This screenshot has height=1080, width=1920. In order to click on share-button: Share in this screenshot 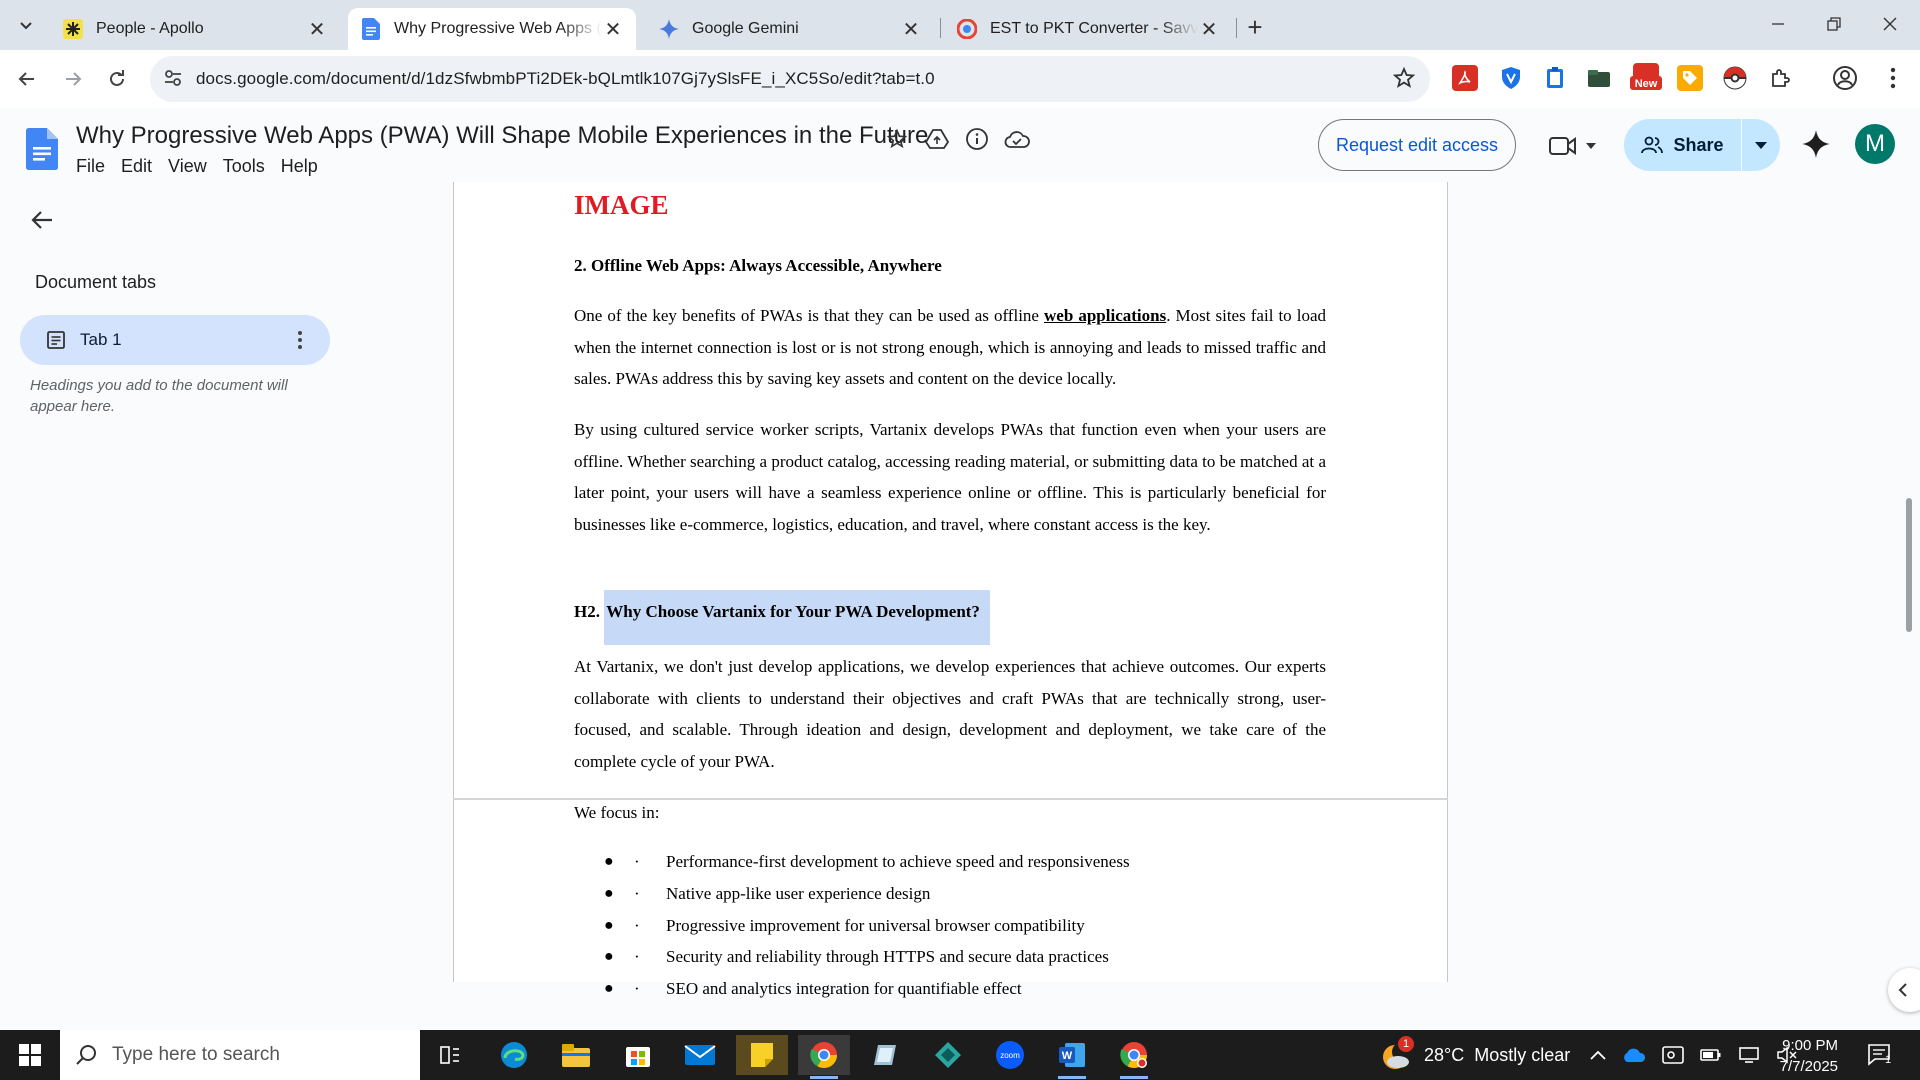, I will do `click(1683, 145)`.